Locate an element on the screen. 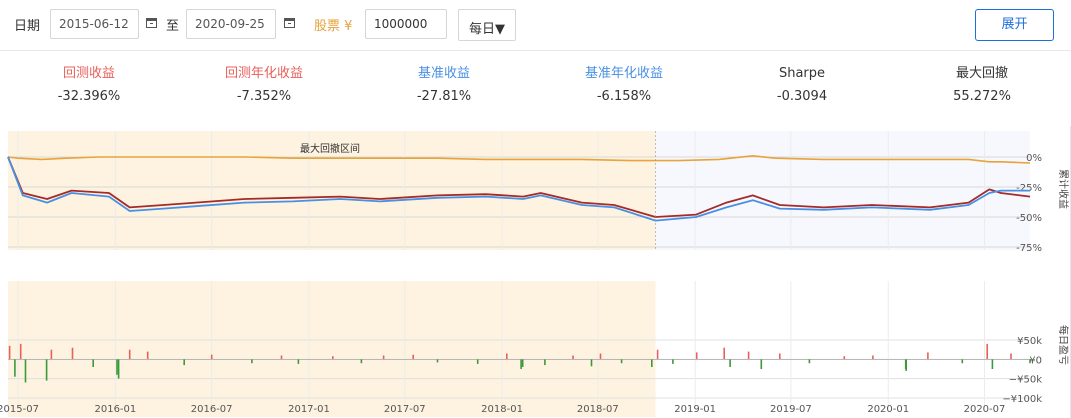 This screenshot has height=418, width=1071. y-axis-title: 每日盈亏 is located at coordinates (1063, 345).